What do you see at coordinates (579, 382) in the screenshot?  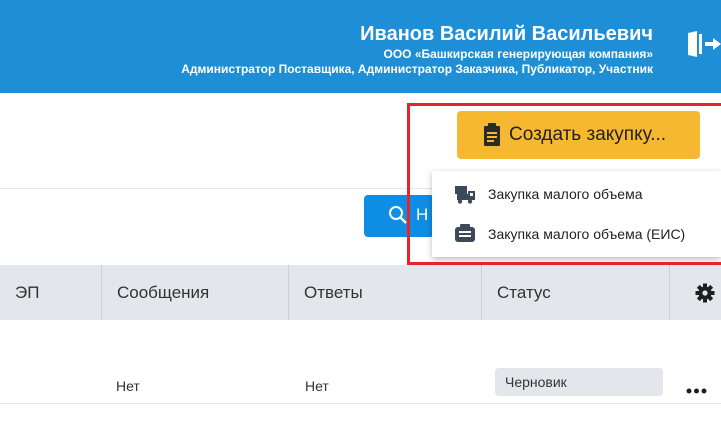 I see `status-badge: Черновик` at bounding box center [579, 382].